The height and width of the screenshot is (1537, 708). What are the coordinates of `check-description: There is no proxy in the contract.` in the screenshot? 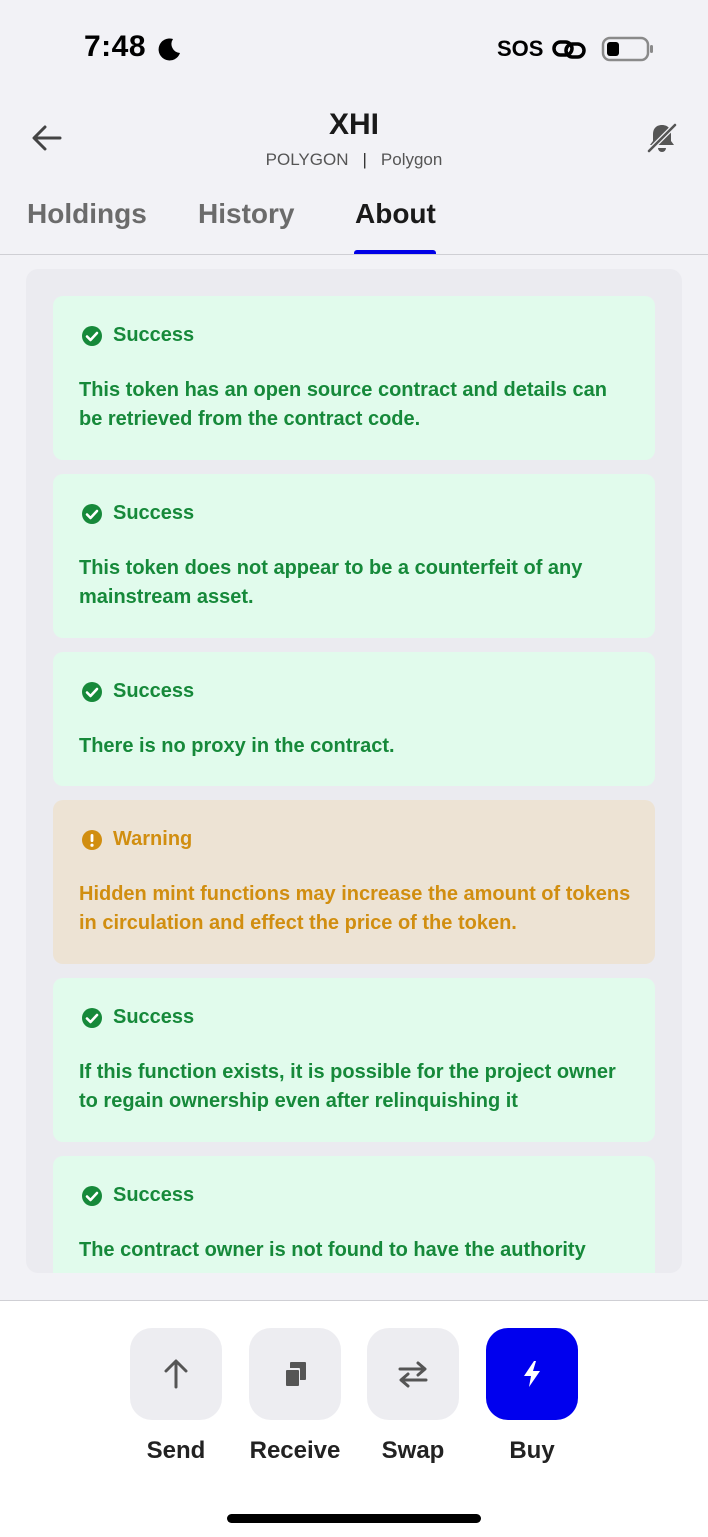 It's located at (237, 746).